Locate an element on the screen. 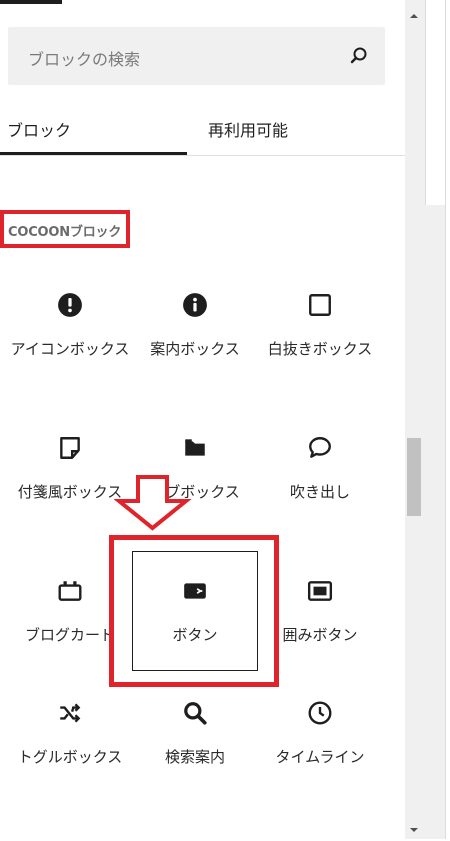  block-label: タイムライン is located at coordinates (320, 757).